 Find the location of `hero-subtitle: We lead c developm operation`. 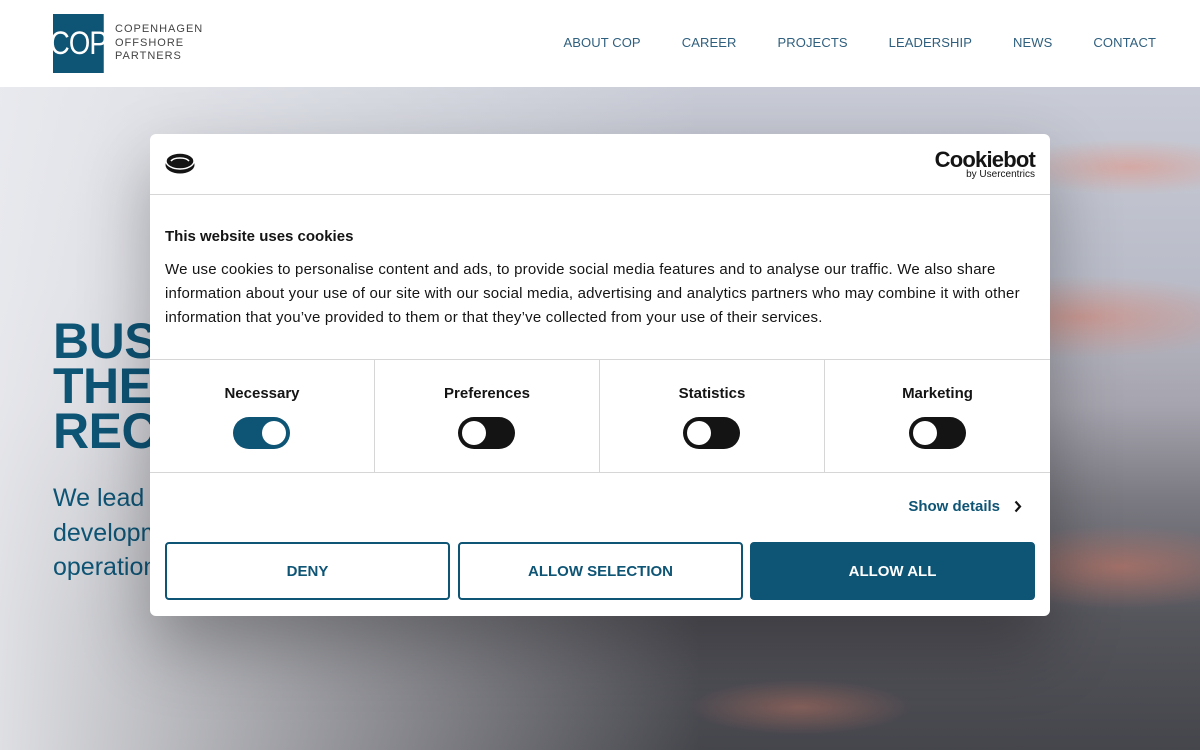

hero-subtitle: We lead c developm operation is located at coordinates (108, 533).